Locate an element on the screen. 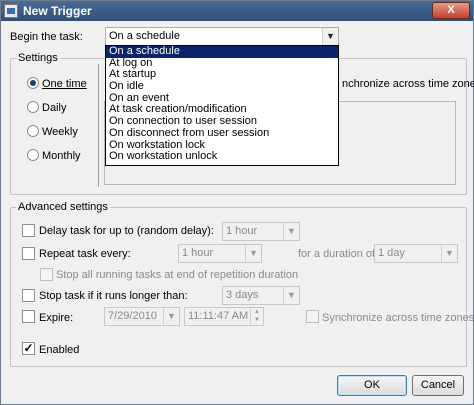  duration-label: for a duration of: is located at coordinates (338, 254).